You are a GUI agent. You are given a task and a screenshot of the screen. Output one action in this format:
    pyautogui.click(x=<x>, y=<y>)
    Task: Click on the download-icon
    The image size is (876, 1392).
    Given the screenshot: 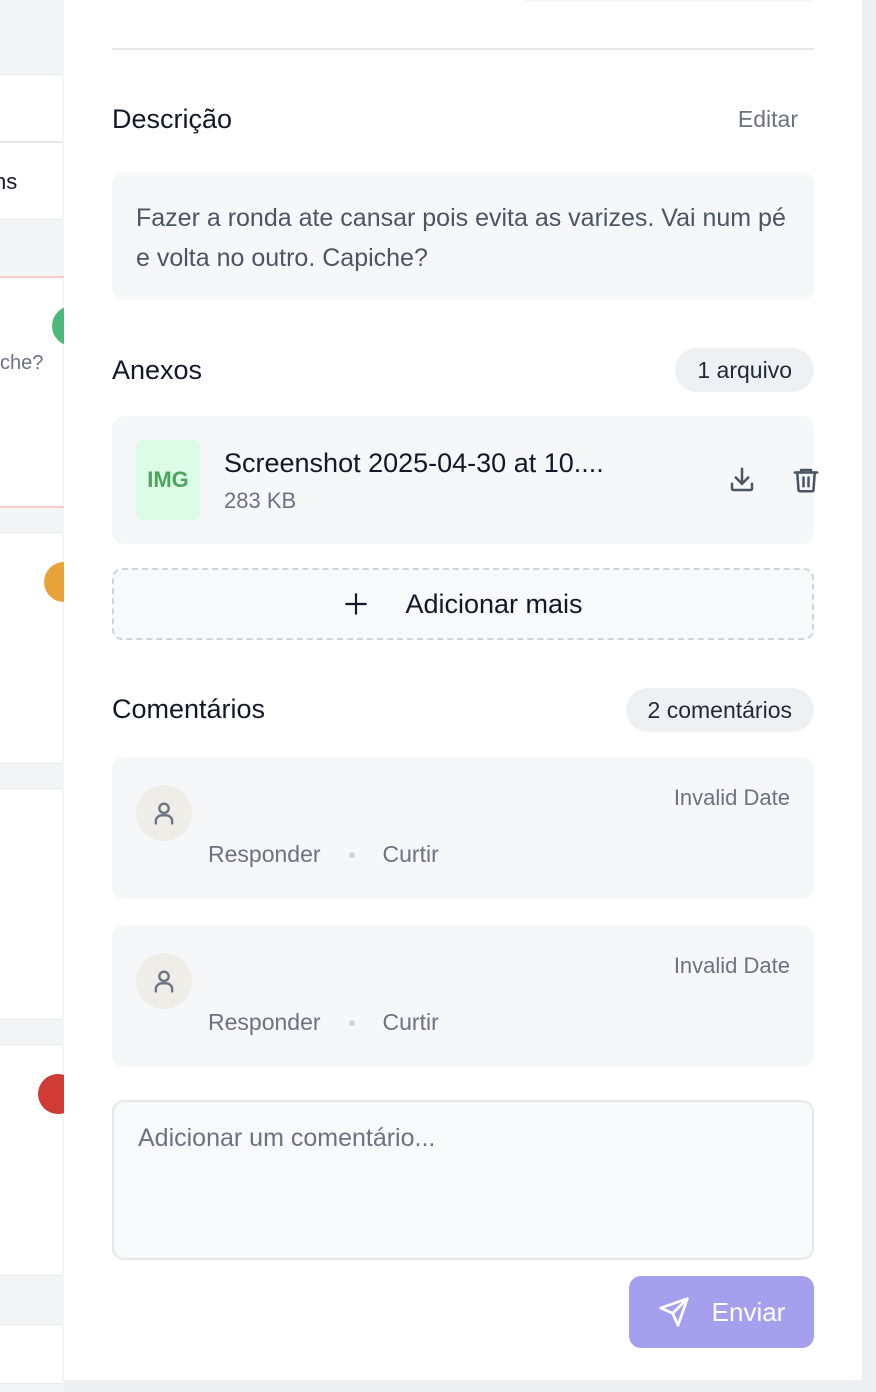 What is the action you would take?
    pyautogui.click(x=742, y=479)
    